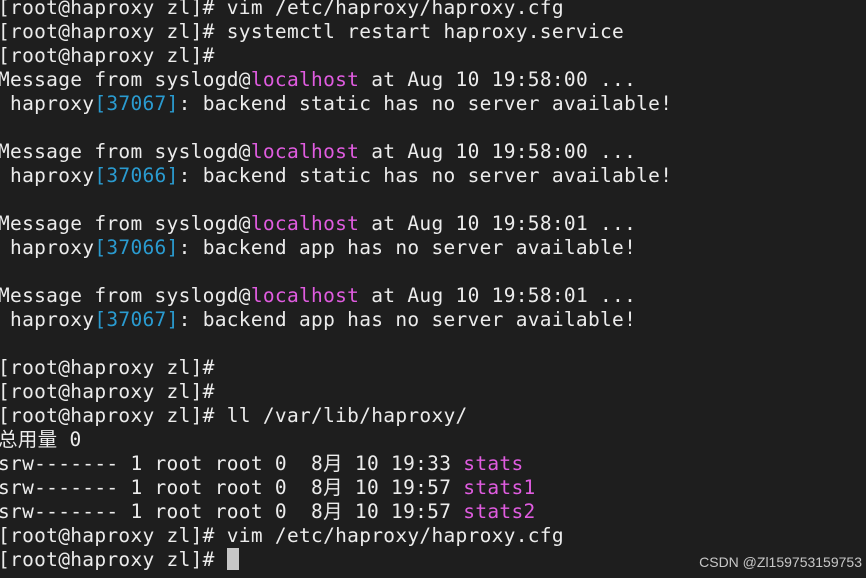  Describe the element at coordinates (493, 463) in the screenshot. I see `terminal-file-text: stats` at that location.